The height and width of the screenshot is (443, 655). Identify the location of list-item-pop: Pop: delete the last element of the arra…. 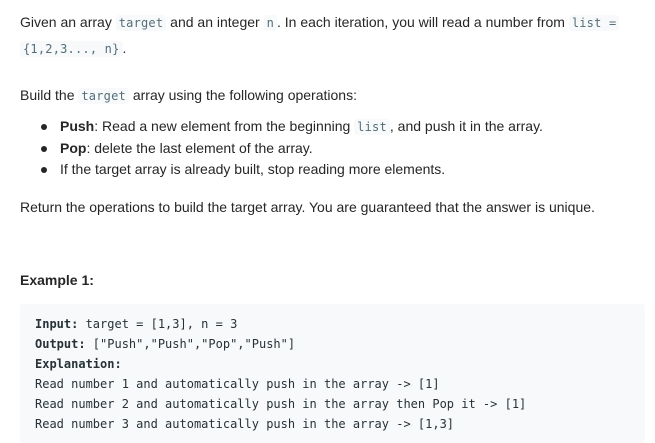
(343, 148).